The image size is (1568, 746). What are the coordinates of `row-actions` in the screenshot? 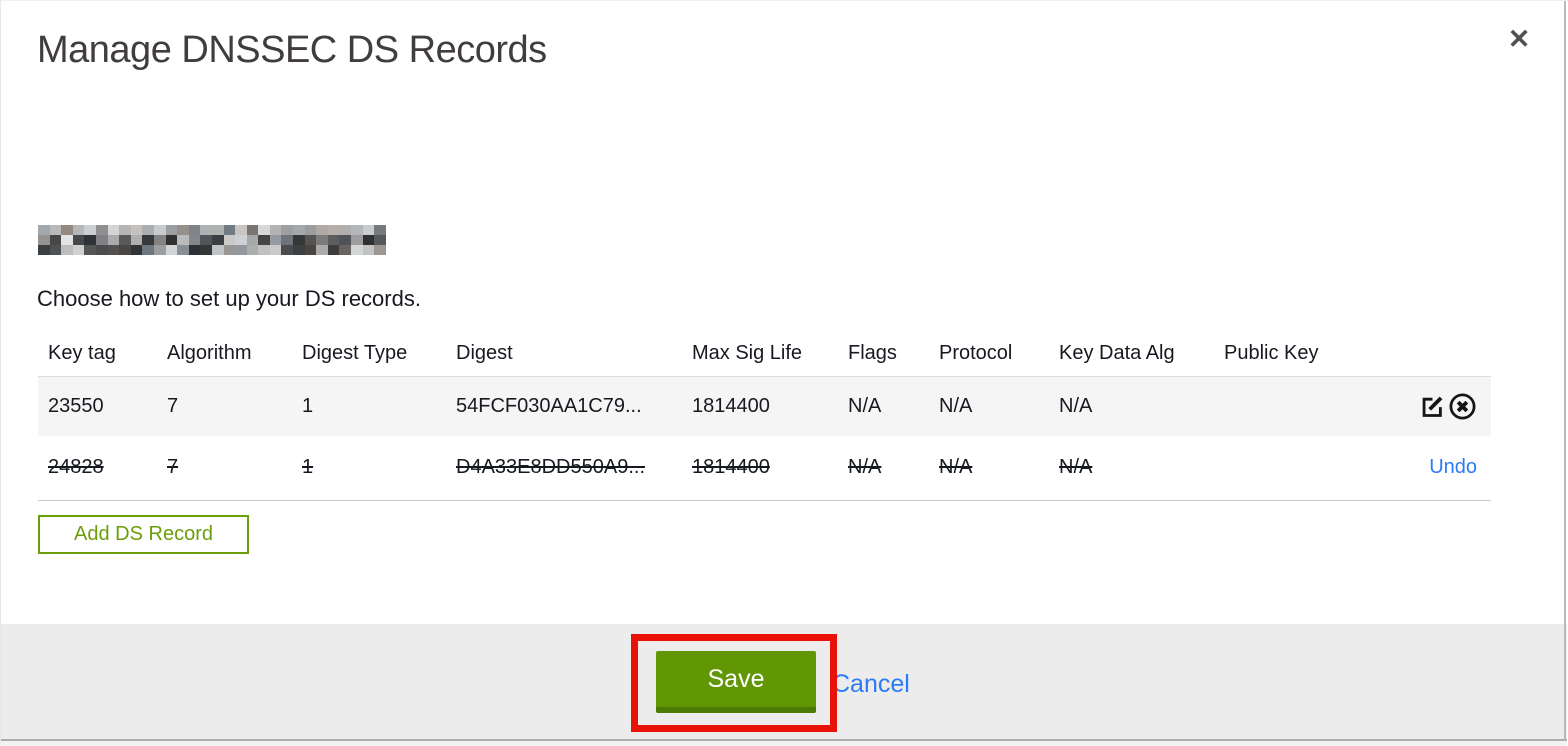 It's located at (1443, 406).